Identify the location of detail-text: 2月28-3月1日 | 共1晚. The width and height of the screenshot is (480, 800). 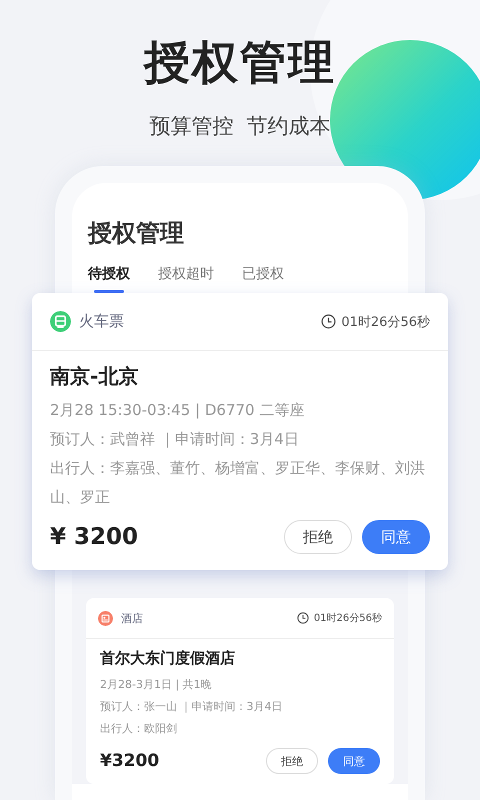
(156, 685).